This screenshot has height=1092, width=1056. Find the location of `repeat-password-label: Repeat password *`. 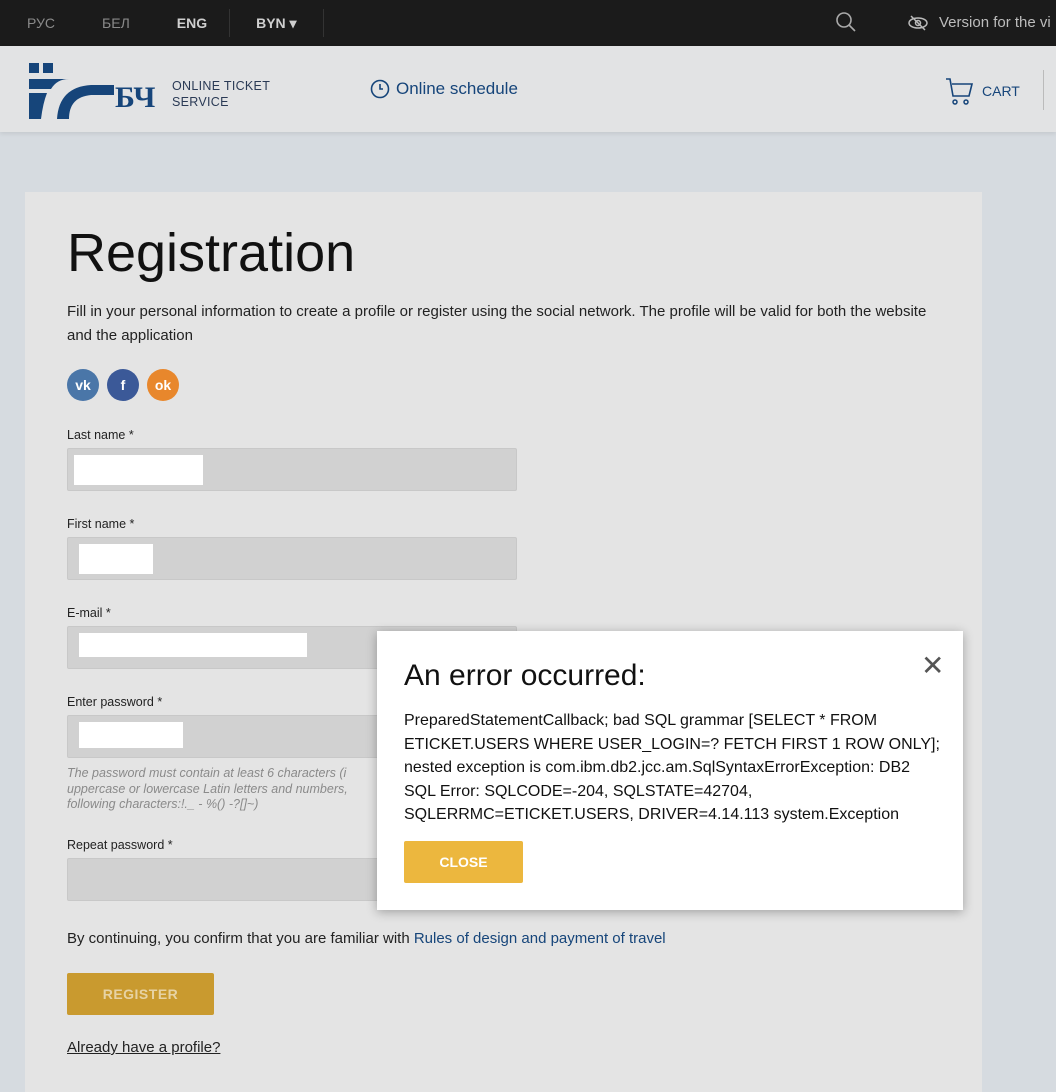

repeat-password-label: Repeat password * is located at coordinates (120, 845).